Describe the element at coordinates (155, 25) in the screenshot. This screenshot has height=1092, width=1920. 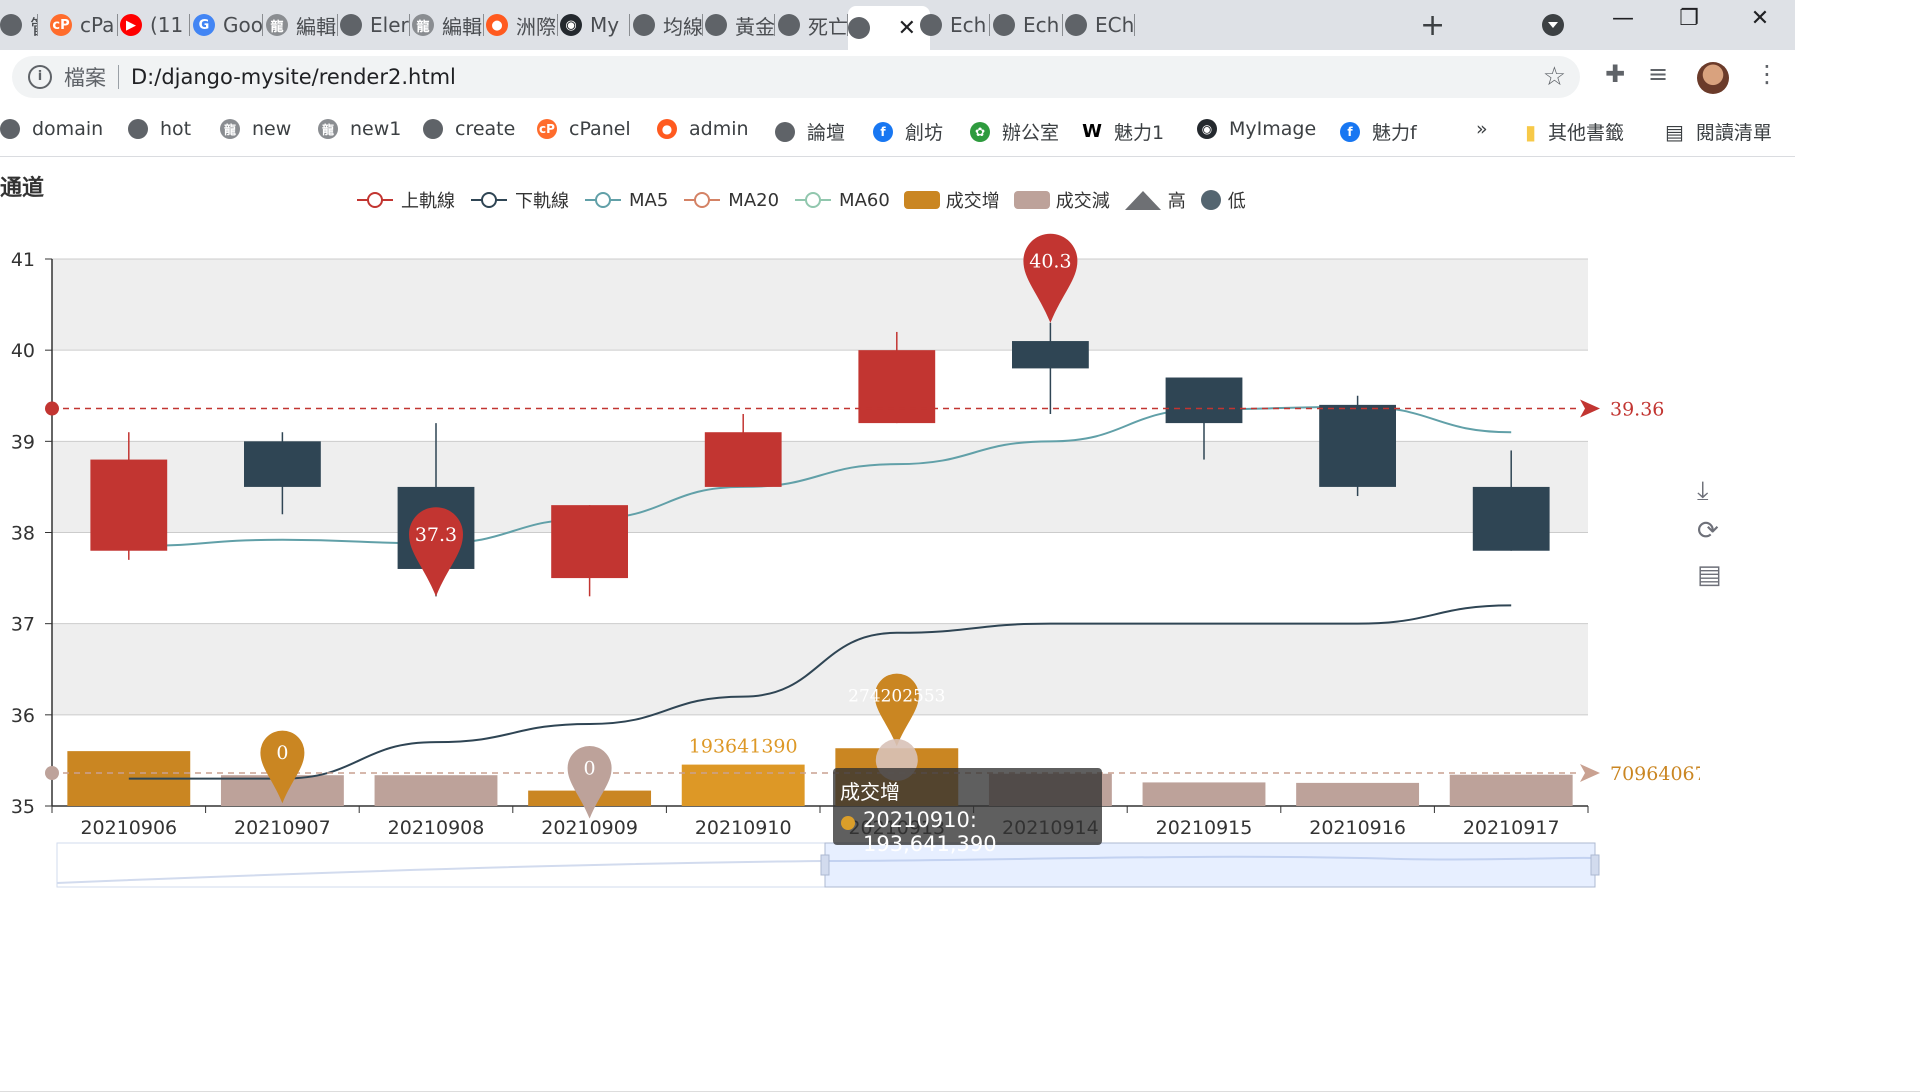
I see `tab: ▶ (11` at that location.